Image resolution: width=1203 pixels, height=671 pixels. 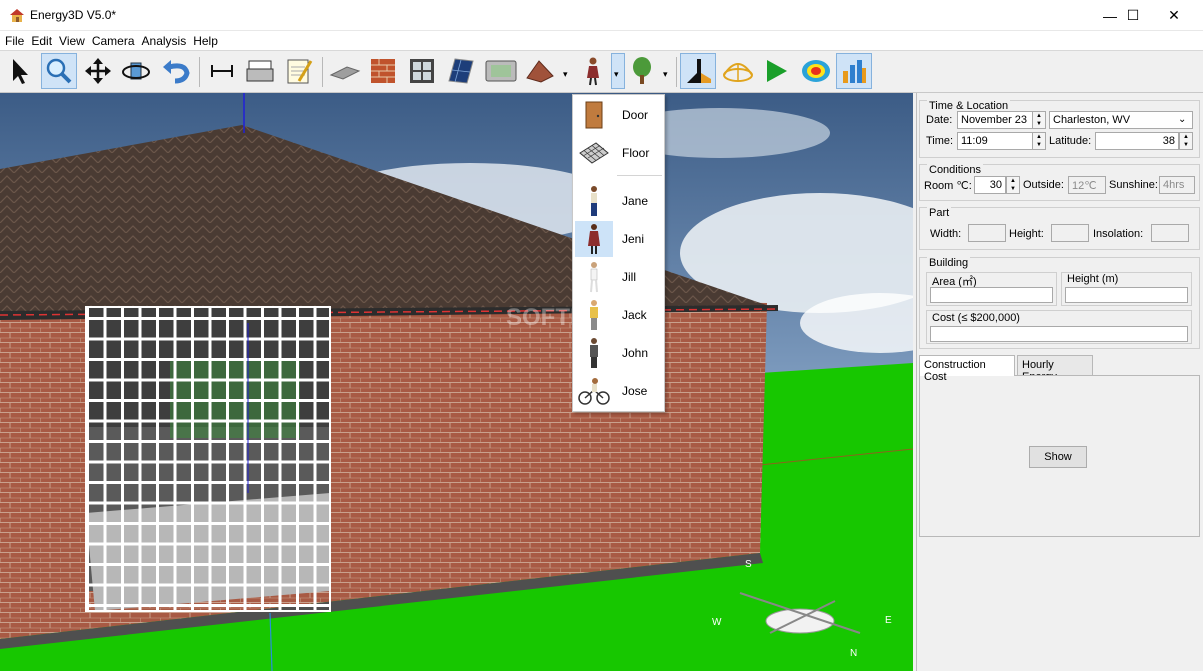 I want to click on energy-analysis-button, so click(x=854, y=71).